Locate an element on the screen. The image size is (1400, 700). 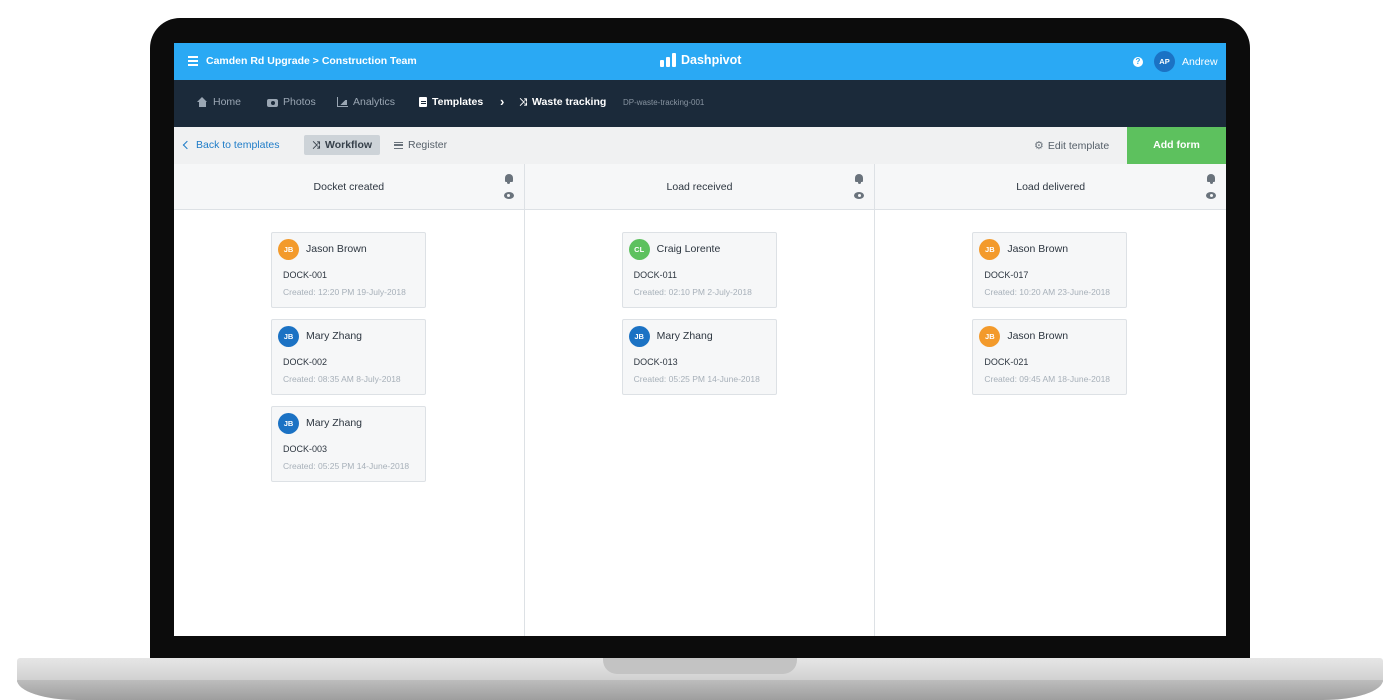
created-timestamp: Created: 12:20 PM 19-July-2018 is located at coordinates (344, 292).